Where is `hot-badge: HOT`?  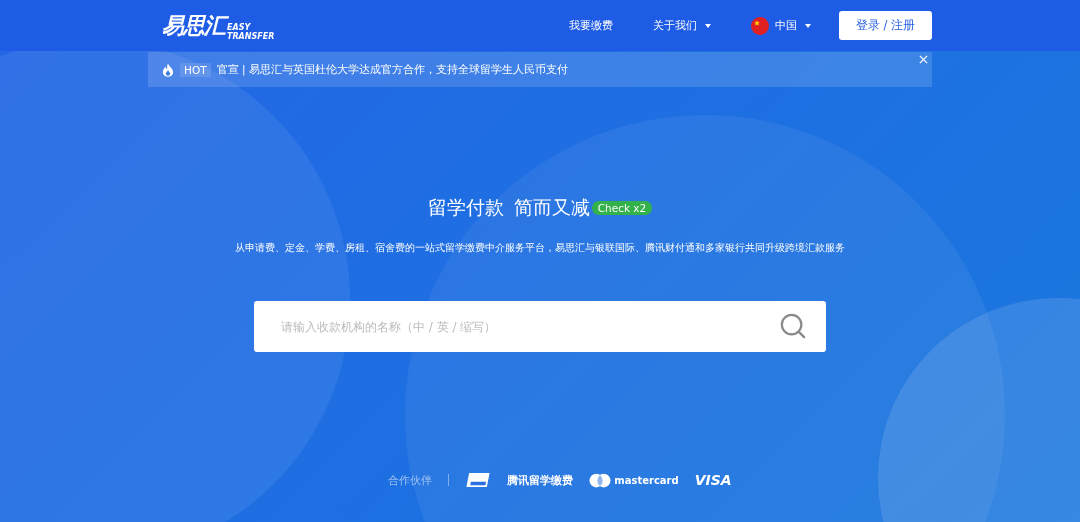
hot-badge: HOT is located at coordinates (195, 69).